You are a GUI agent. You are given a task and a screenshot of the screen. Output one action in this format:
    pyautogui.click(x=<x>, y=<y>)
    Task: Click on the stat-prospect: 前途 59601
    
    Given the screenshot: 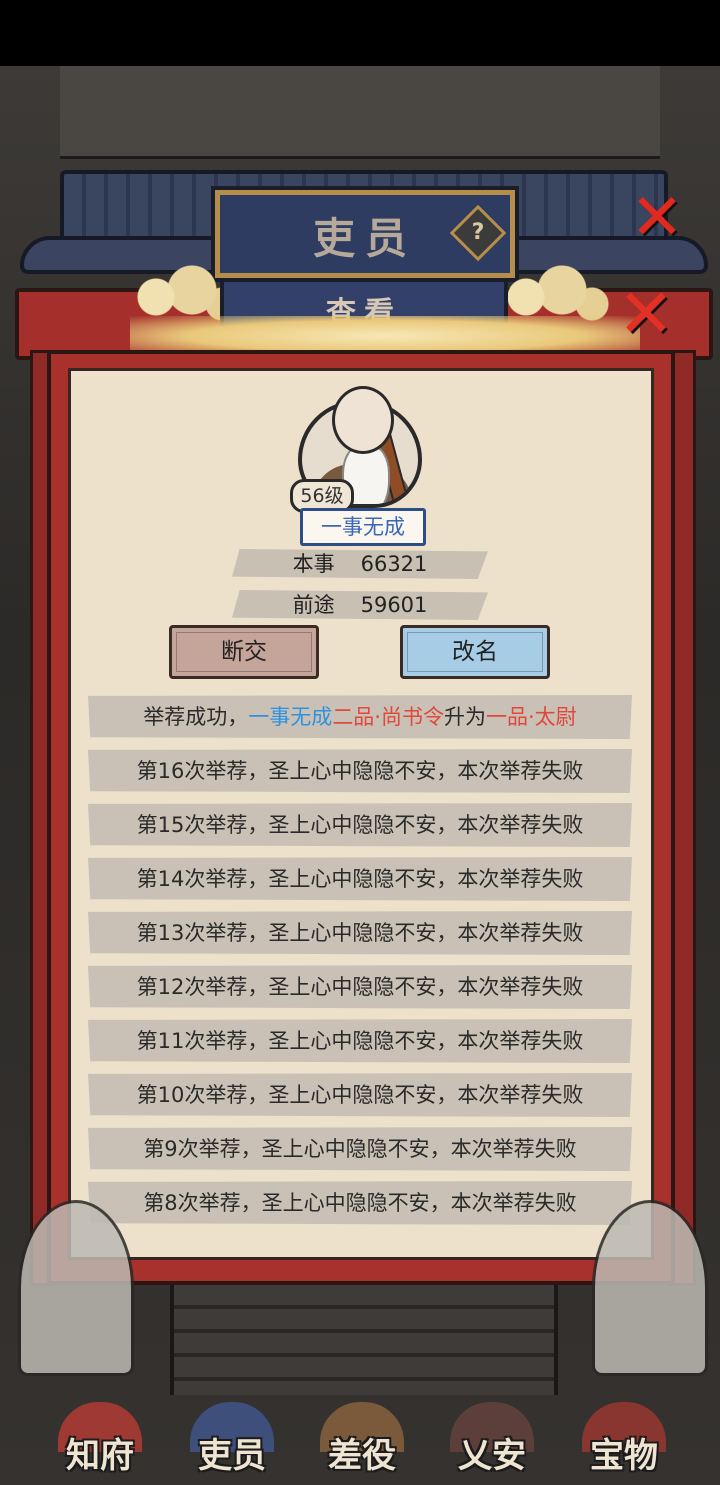 What is the action you would take?
    pyautogui.click(x=360, y=605)
    